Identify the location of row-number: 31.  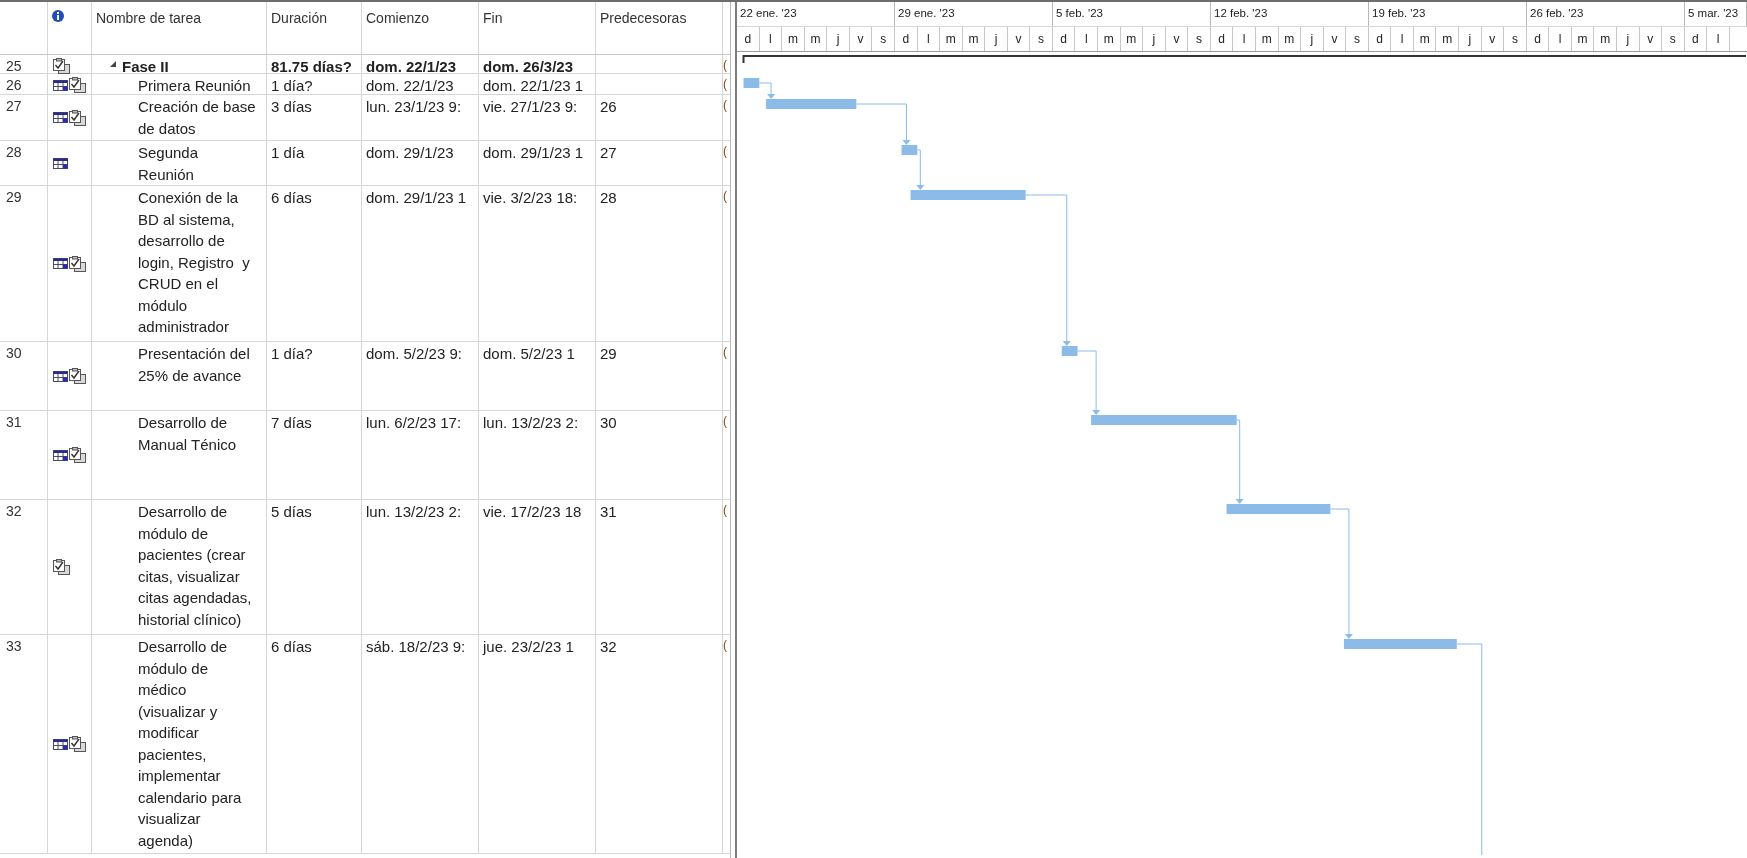
(24, 455).